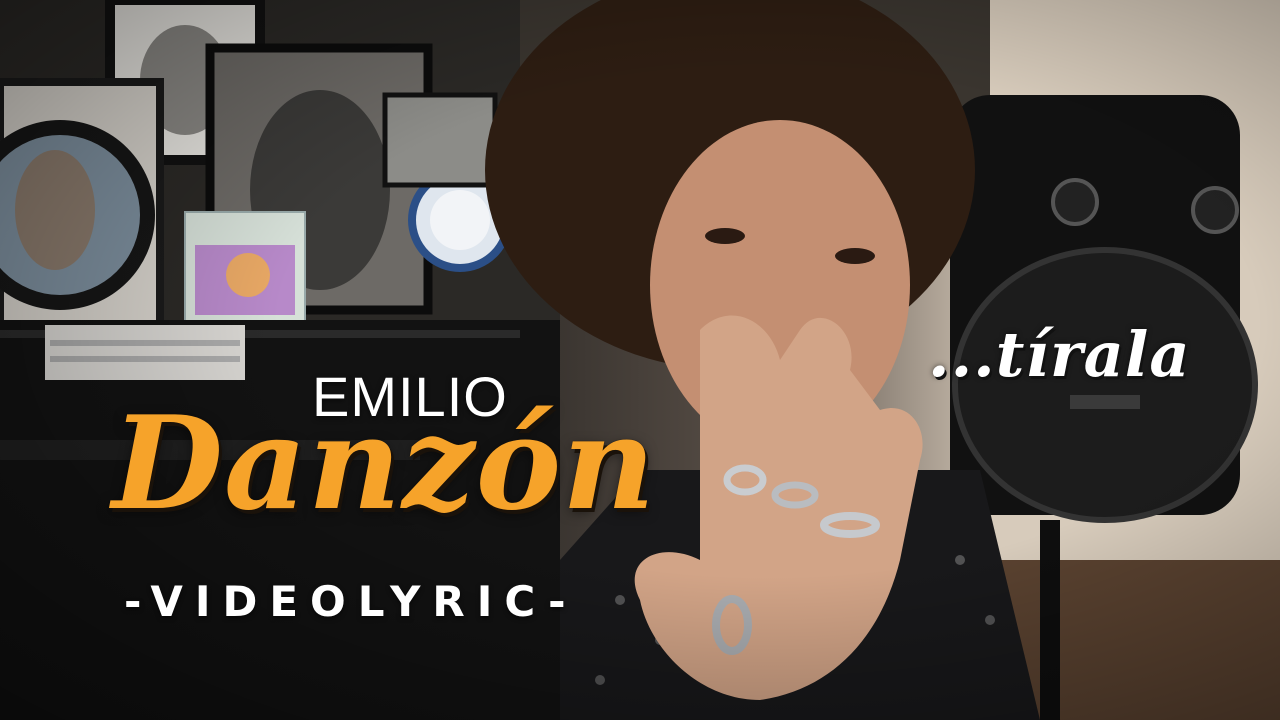 This screenshot has width=1280, height=720. I want to click on song-title: Danzón, so click(384, 464).